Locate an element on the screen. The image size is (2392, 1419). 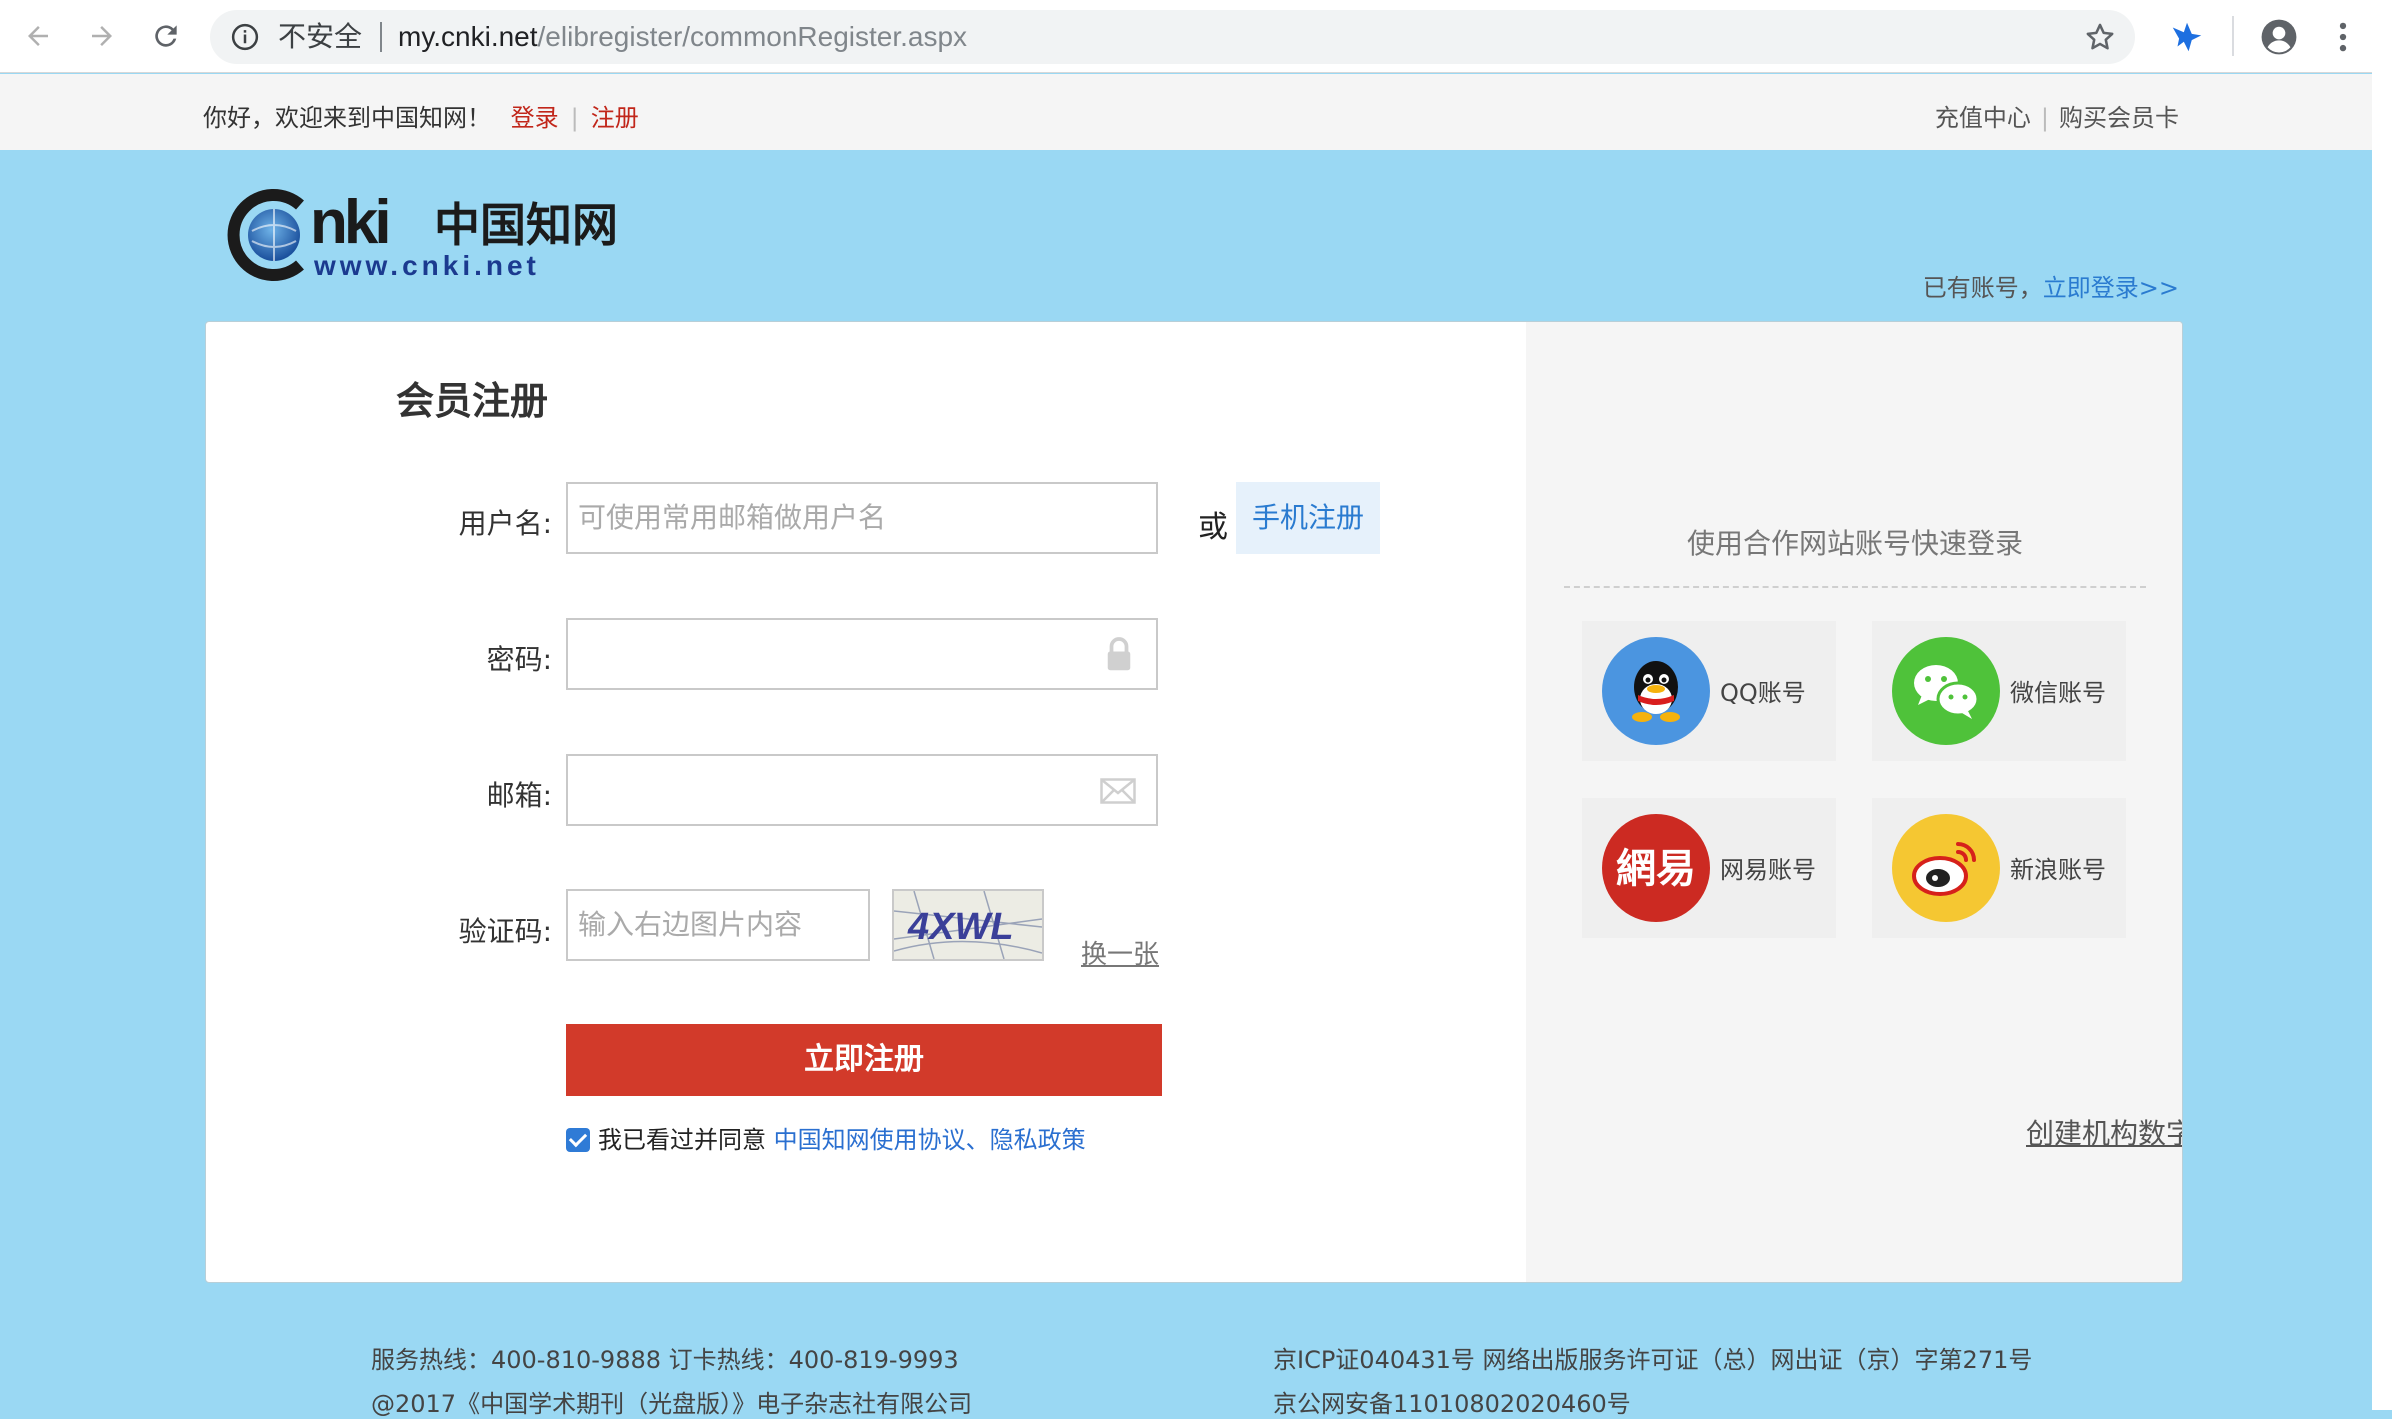
weibo-login-button: 新浪账号 is located at coordinates (1999, 868).